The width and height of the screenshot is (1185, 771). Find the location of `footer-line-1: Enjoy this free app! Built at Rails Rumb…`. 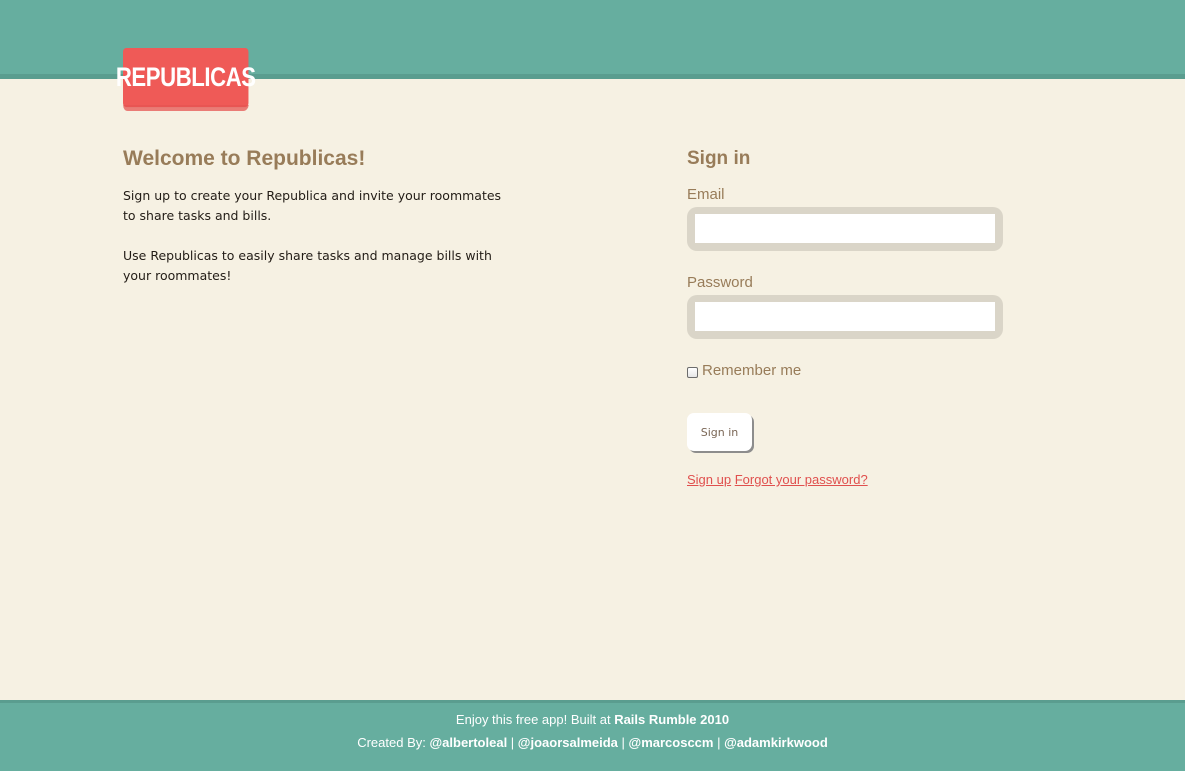

footer-line-1: Enjoy this free app! Built at Rails Rumb… is located at coordinates (592, 719).